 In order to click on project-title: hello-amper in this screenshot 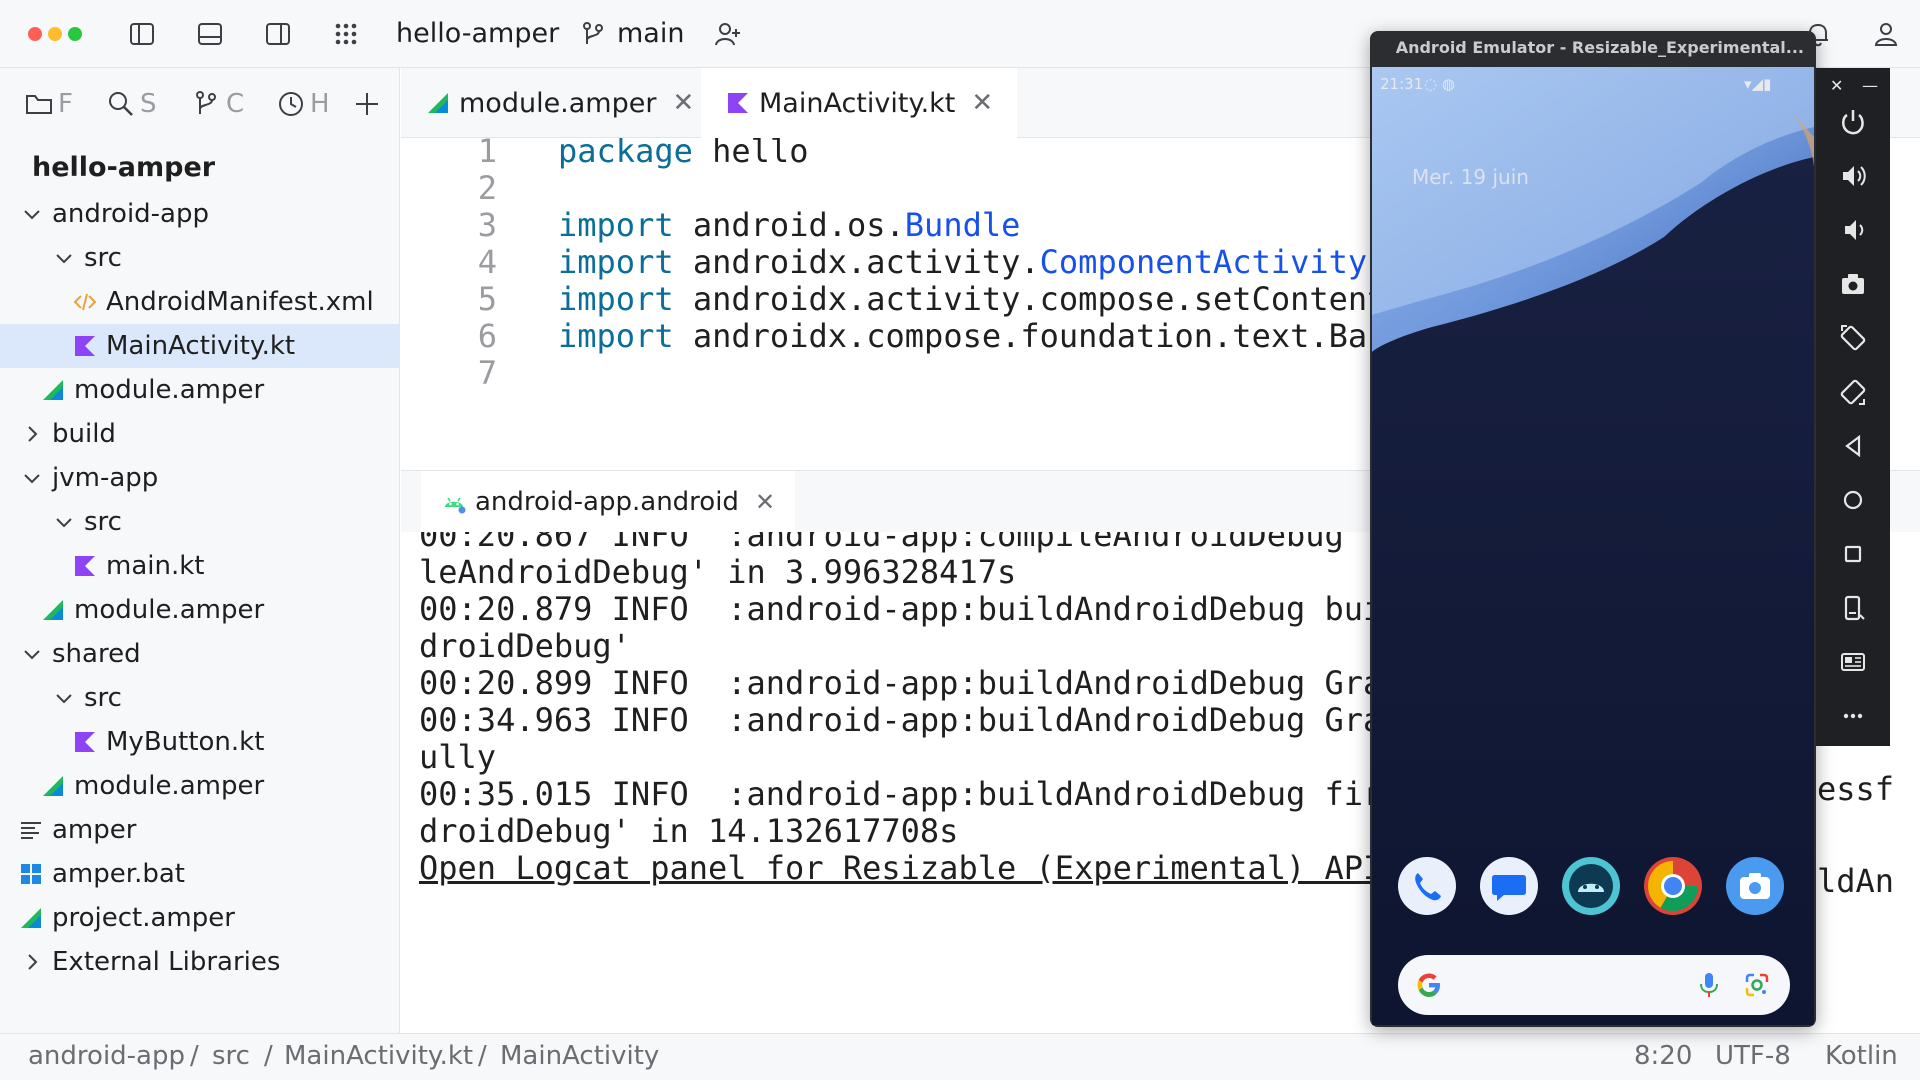, I will do `click(124, 167)`.